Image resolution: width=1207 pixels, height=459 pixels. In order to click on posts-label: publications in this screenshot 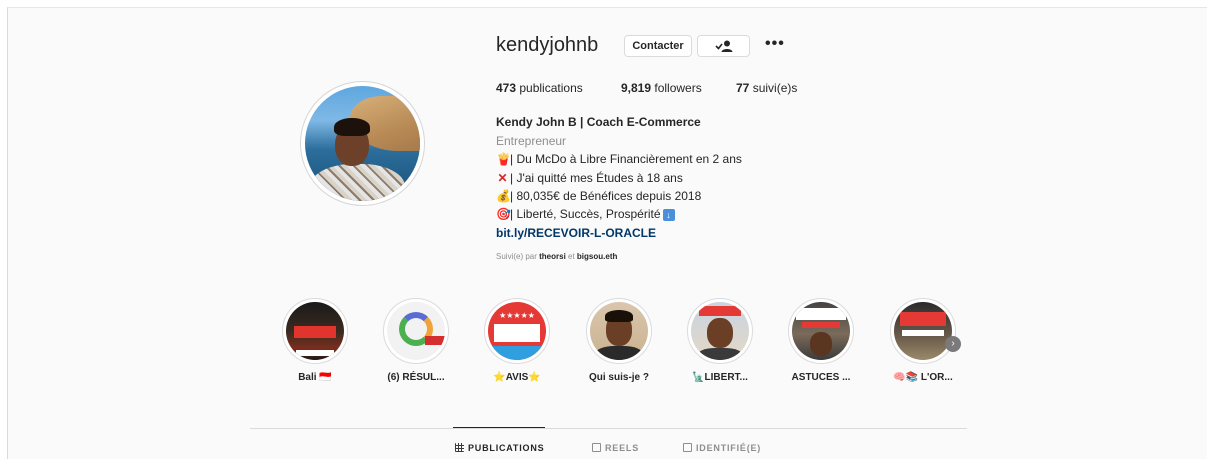, I will do `click(549, 88)`.